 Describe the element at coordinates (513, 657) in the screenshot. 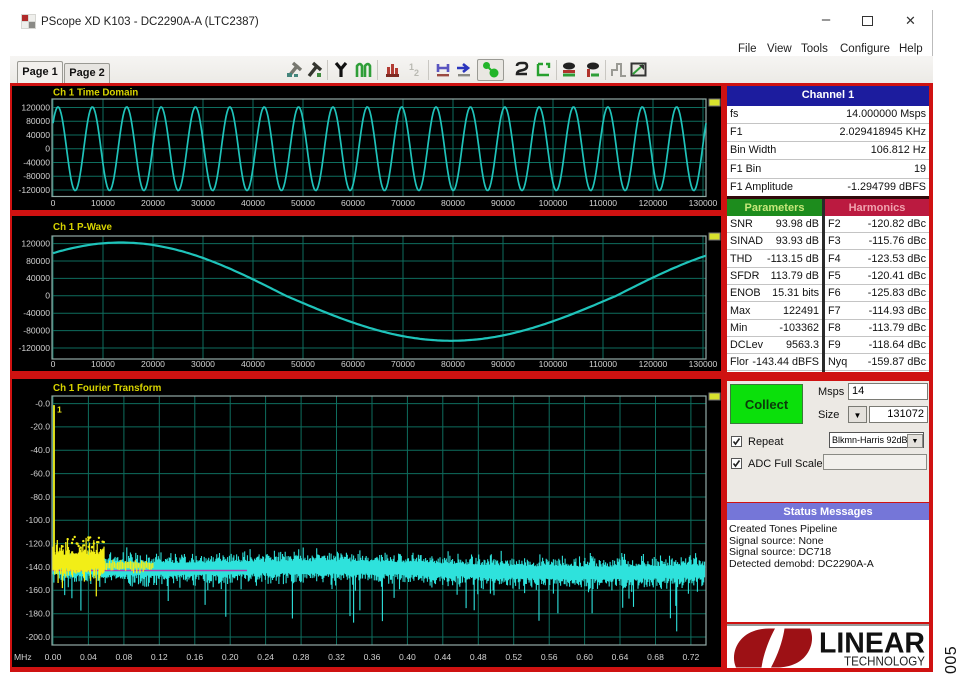

I see `svg-text: 0.52` at that location.